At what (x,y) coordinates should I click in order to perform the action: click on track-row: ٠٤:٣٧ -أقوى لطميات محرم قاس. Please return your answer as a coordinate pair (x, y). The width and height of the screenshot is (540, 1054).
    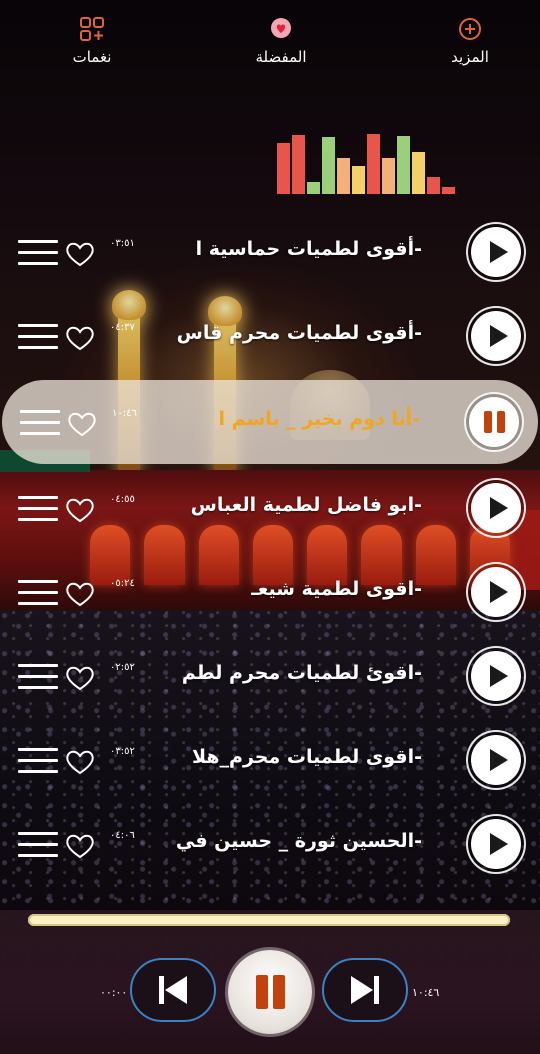
    Looking at the image, I should click on (270, 336).